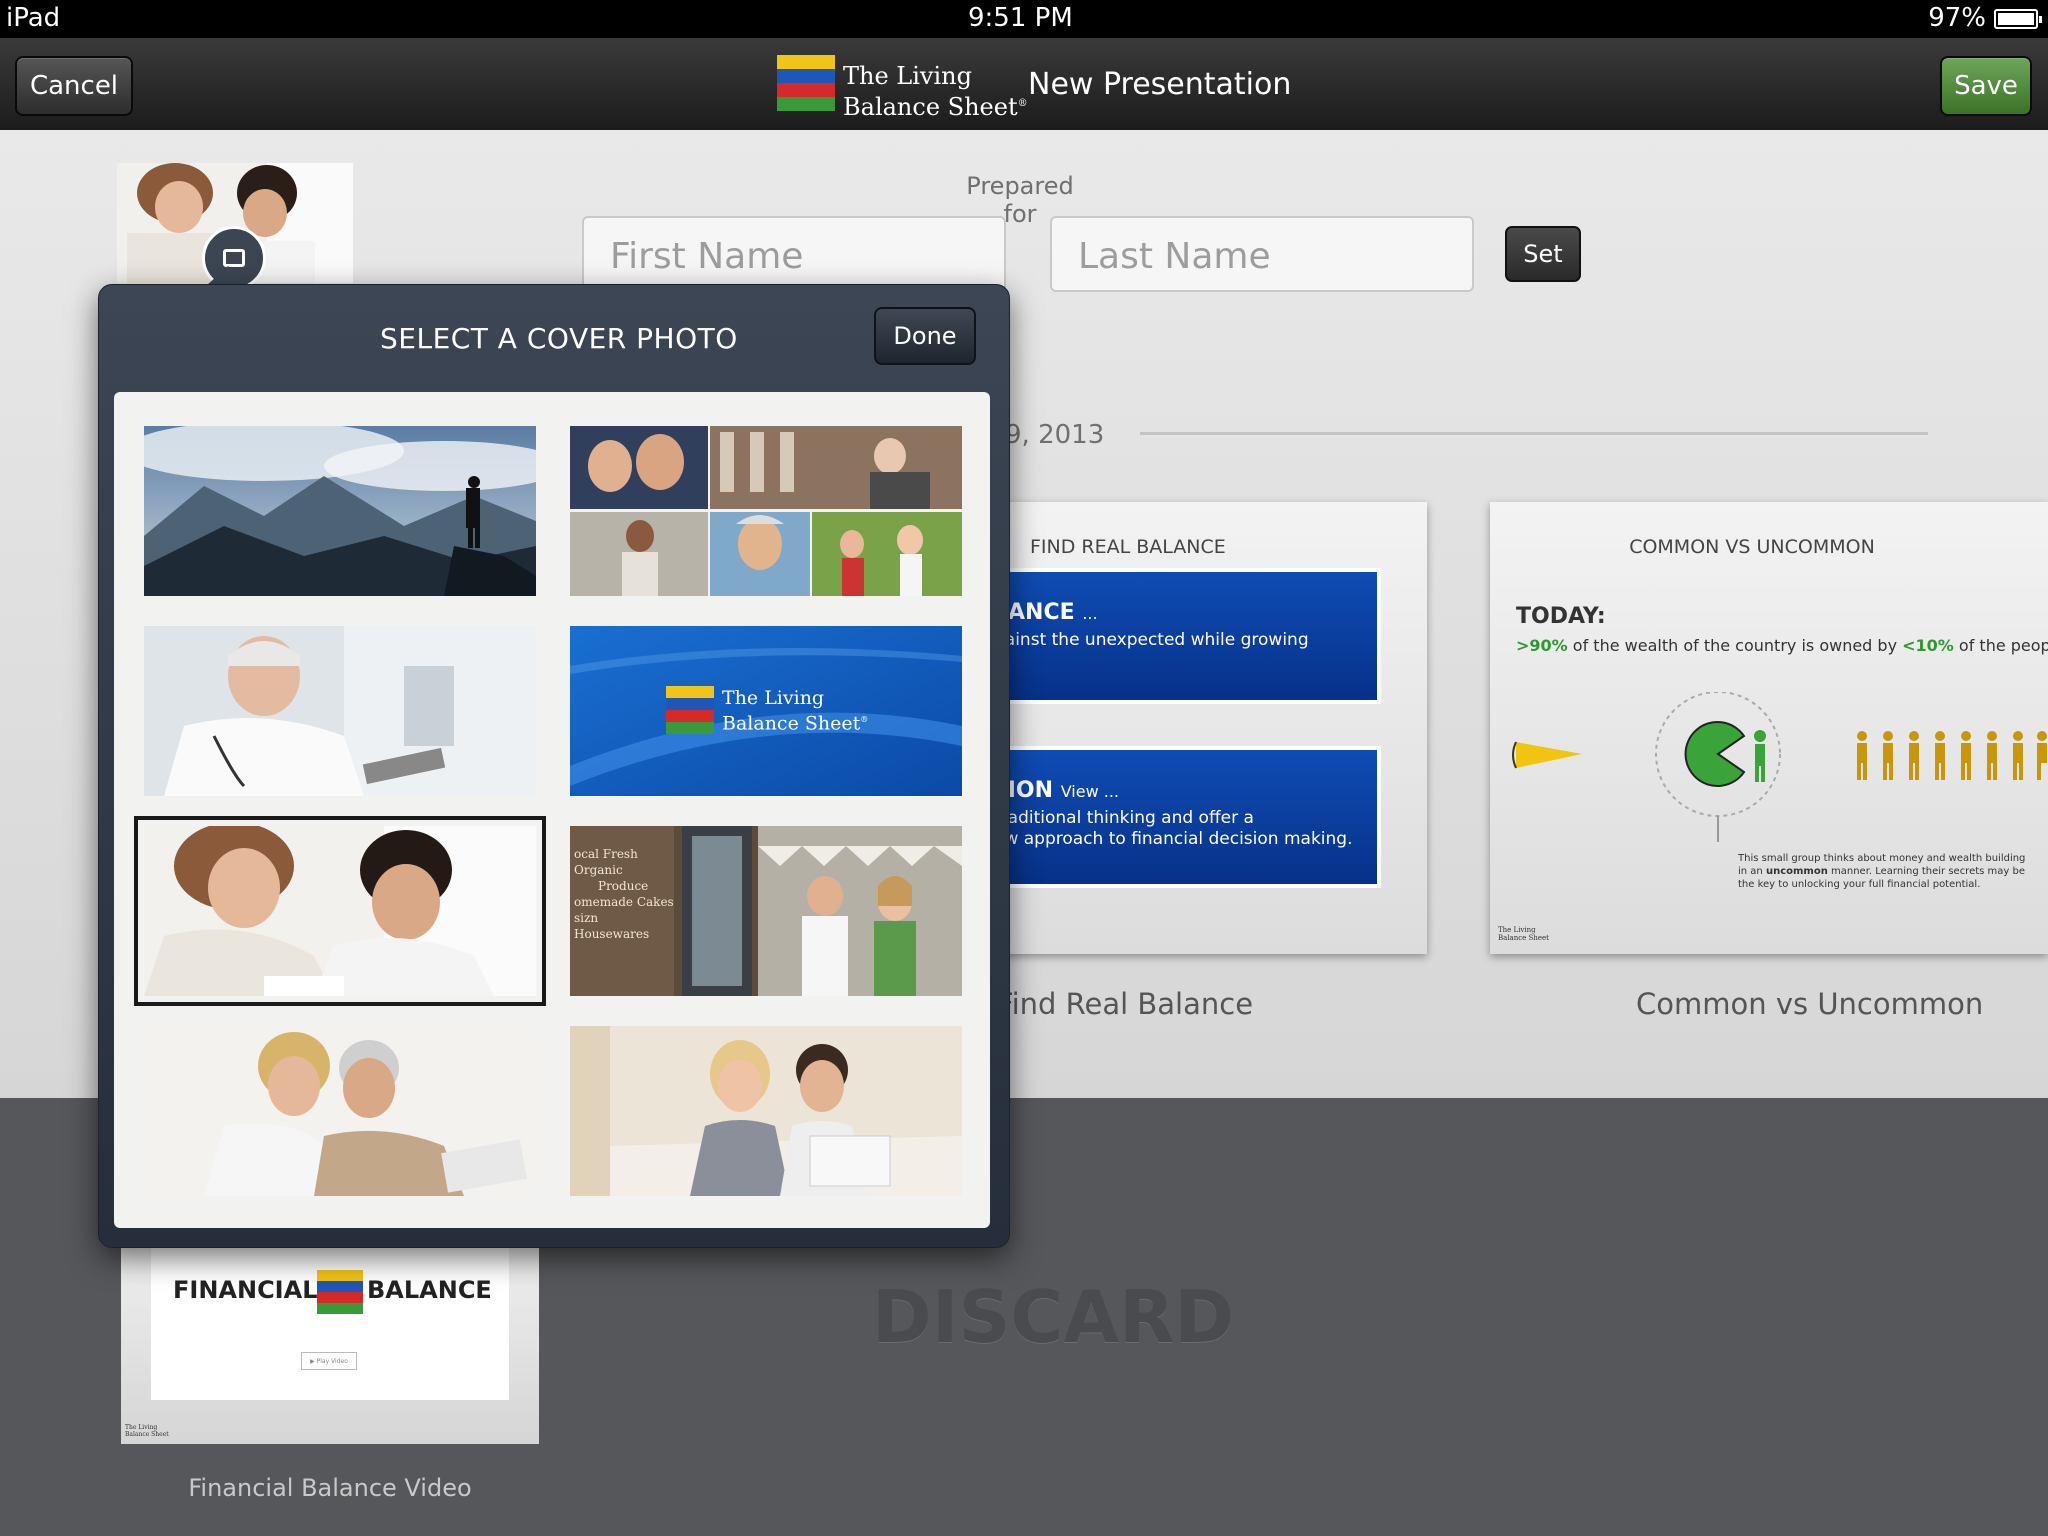 This screenshot has height=1536, width=2048. Describe the element at coordinates (245, 1290) in the screenshot. I see `video-word: FINANCIAL` at that location.